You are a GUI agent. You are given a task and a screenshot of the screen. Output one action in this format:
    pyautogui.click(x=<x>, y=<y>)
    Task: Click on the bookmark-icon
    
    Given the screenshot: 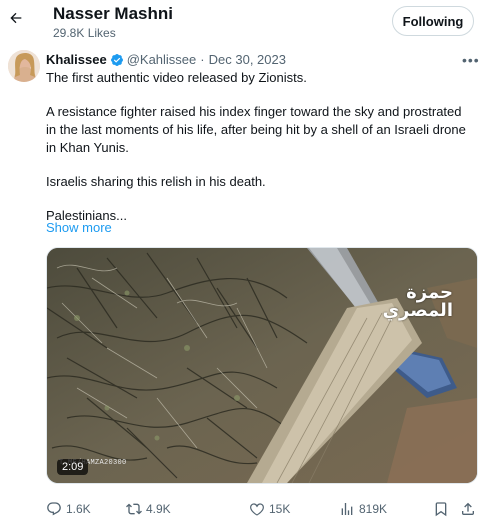 What is the action you would take?
    pyautogui.click(x=441, y=509)
    